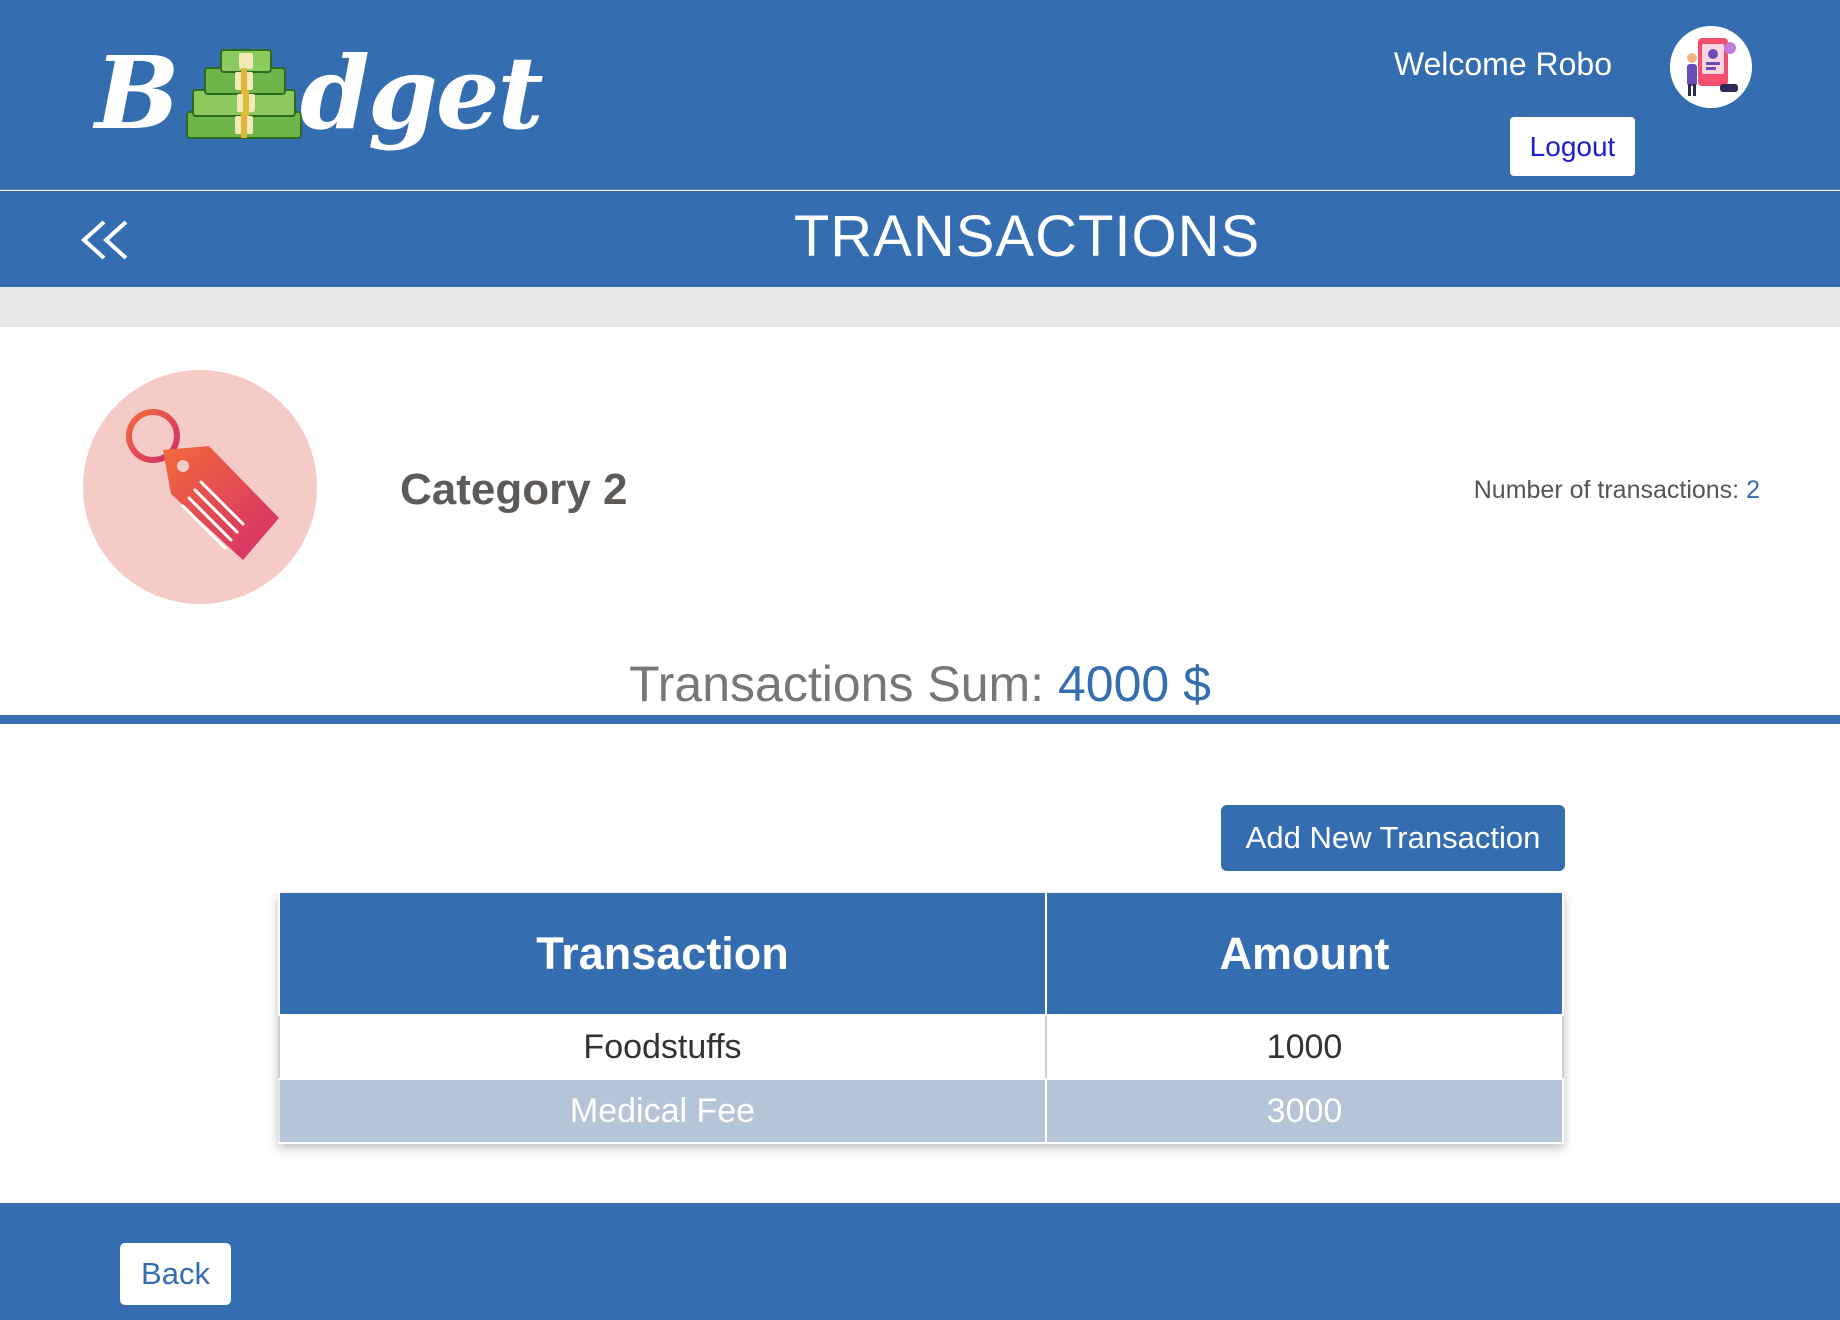  Describe the element at coordinates (1502, 64) in the screenshot. I see `welcome-message: Welcome Robo` at that location.